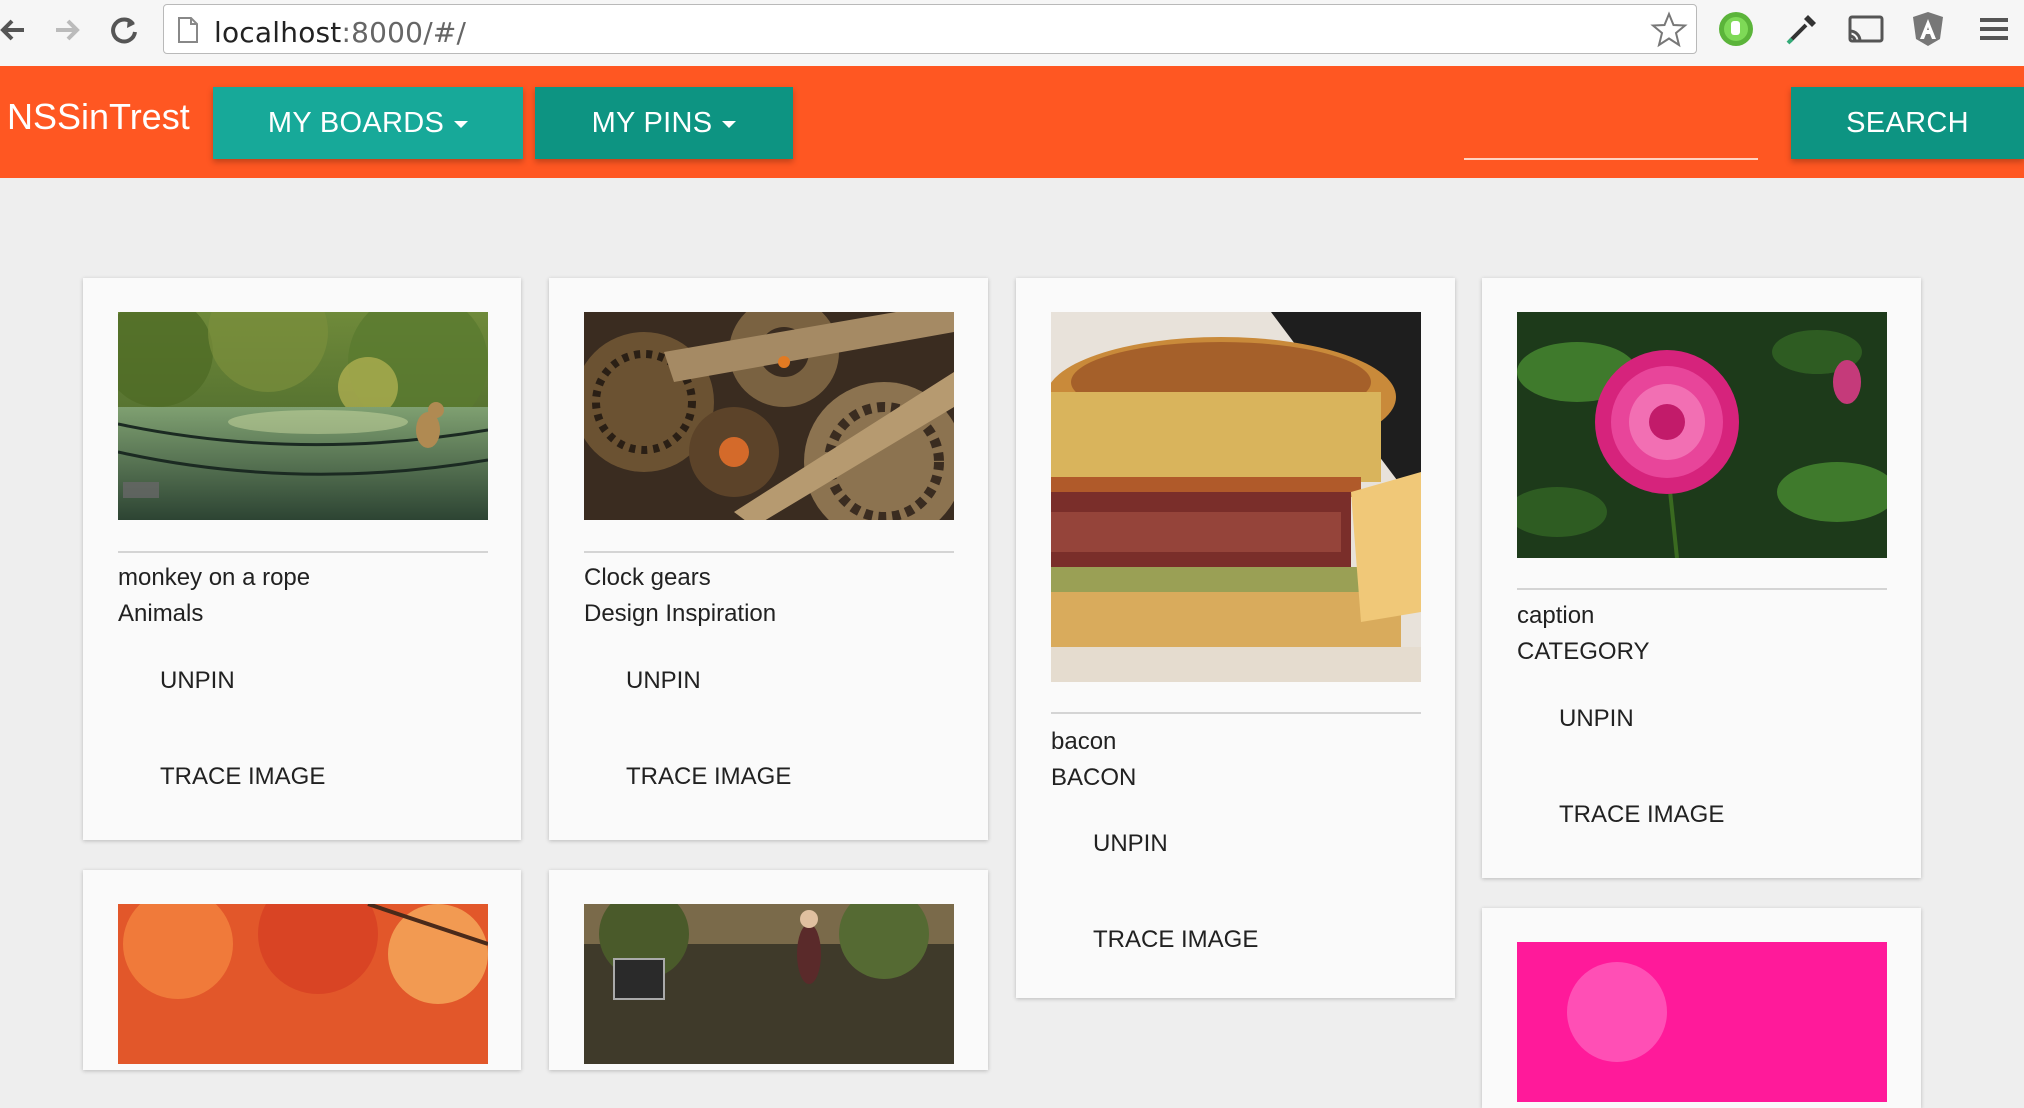 This screenshot has width=2024, height=1108. Describe the element at coordinates (652, 122) in the screenshot. I see `my-pins-label: MY PINS` at that location.